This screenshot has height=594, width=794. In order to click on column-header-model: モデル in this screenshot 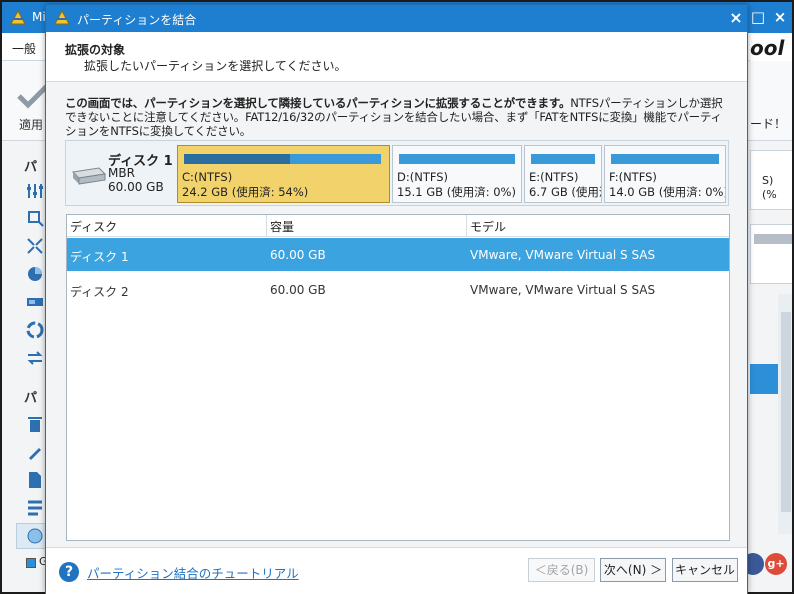, I will do `click(598, 226)`.